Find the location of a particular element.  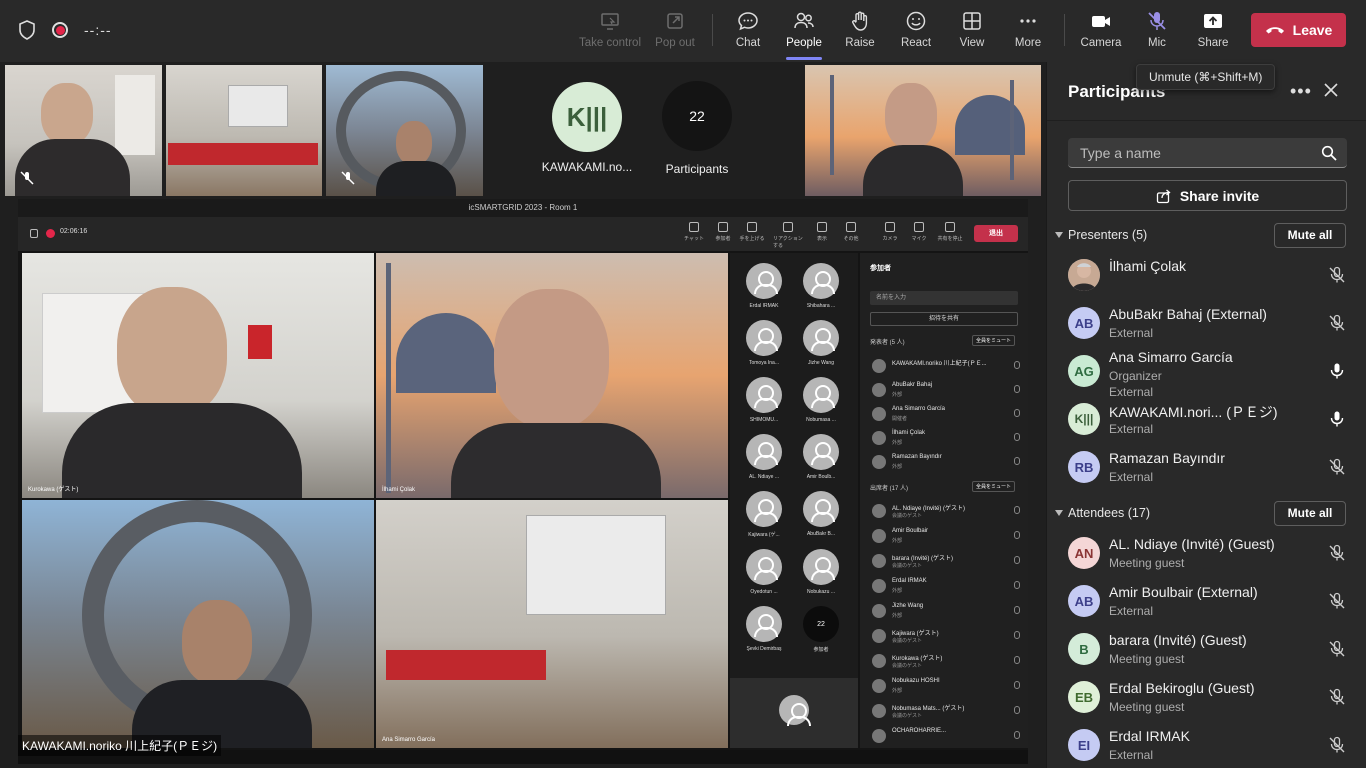

person-head is located at coordinates (67, 114).